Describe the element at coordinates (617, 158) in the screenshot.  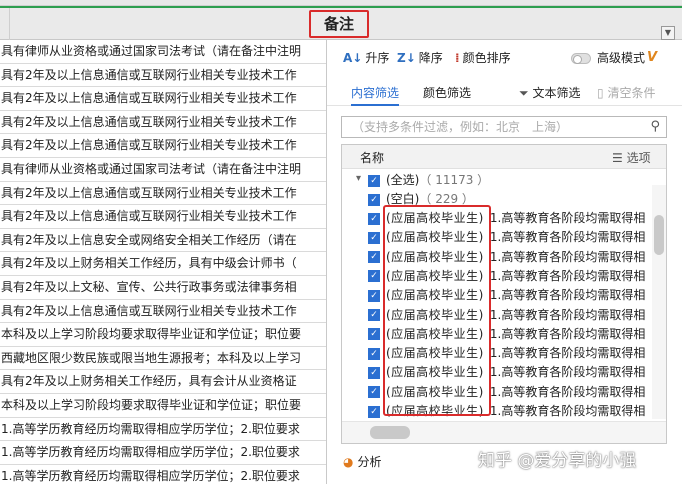
I see `menu-lines-icon: ☰` at that location.